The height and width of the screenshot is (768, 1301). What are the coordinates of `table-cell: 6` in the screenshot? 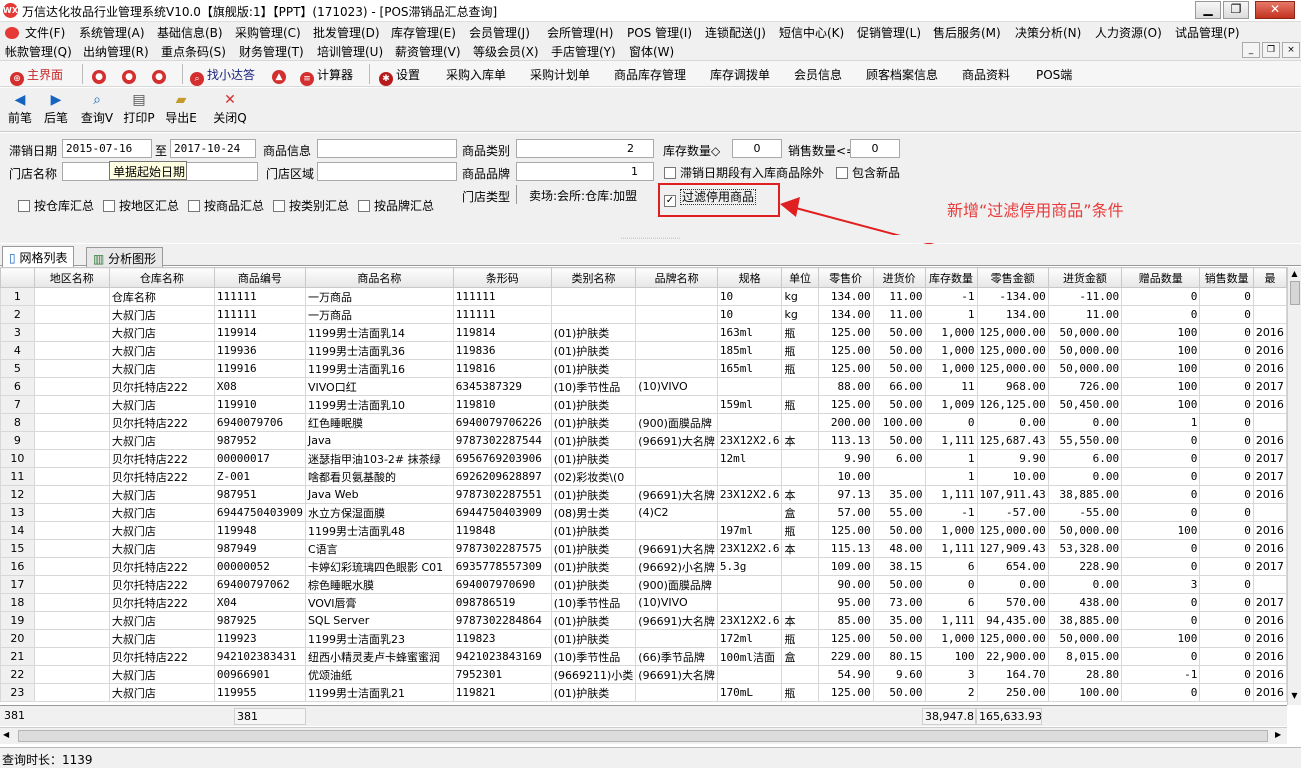 It's located at (951, 602).